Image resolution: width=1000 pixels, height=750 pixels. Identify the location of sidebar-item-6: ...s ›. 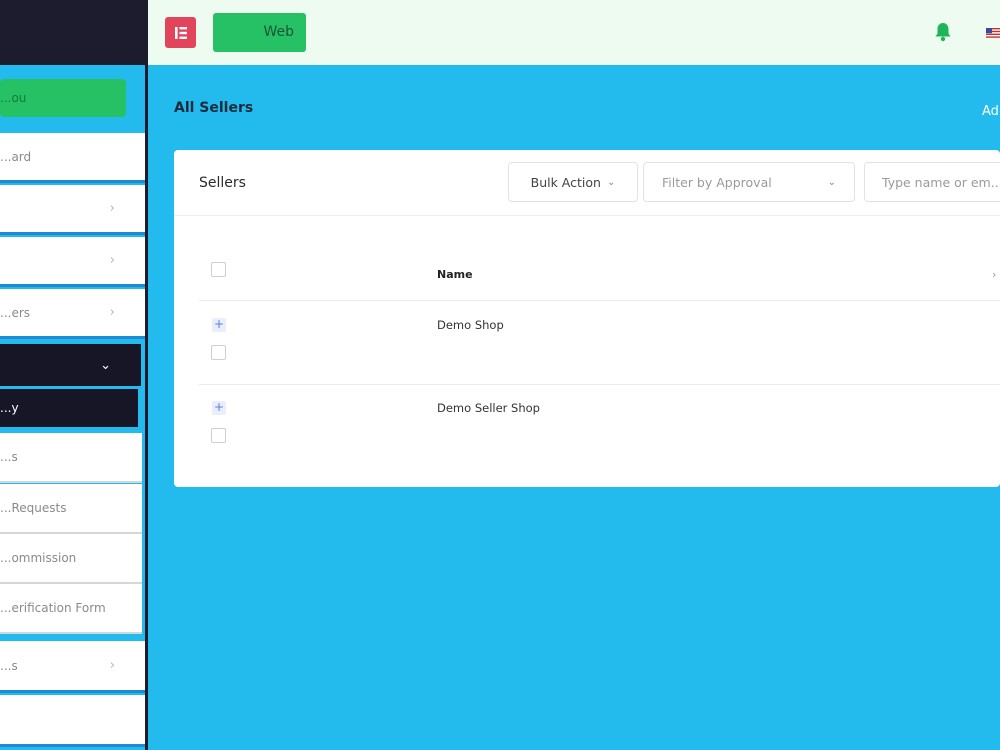
(72, 667).